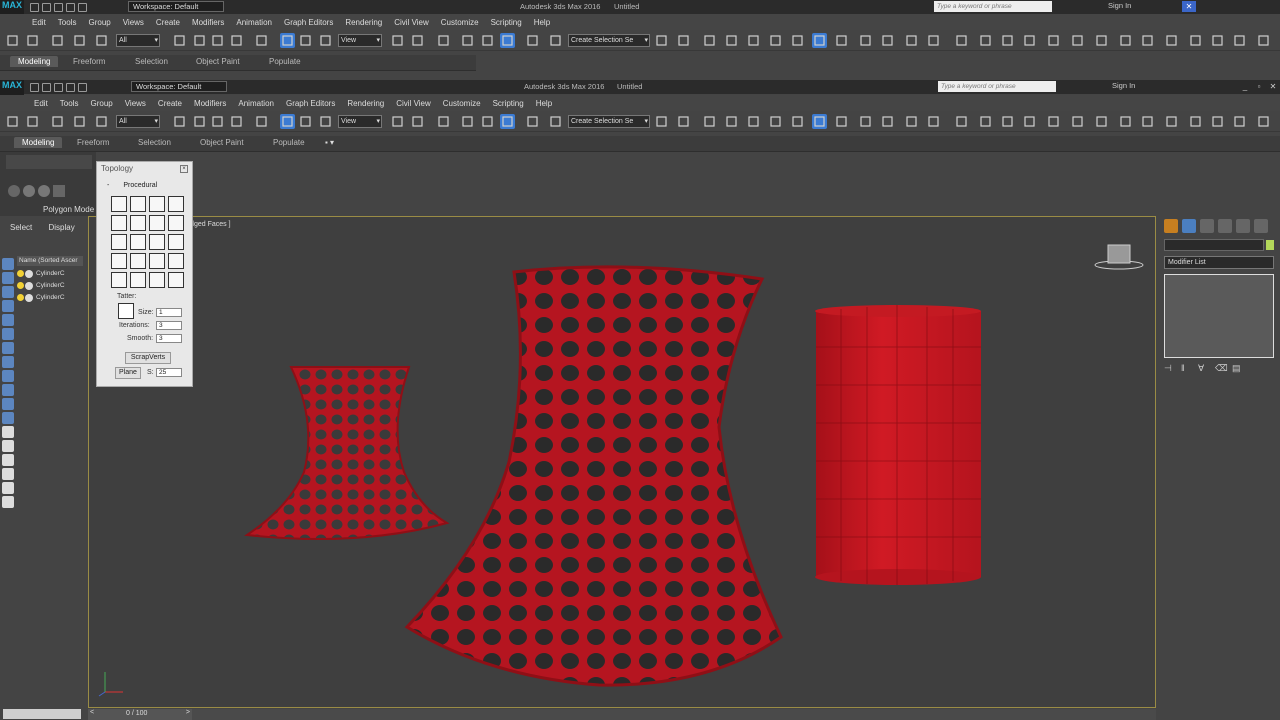 Image resolution: width=1280 pixels, height=720 pixels. I want to click on modifier-stack, so click(1219, 316).